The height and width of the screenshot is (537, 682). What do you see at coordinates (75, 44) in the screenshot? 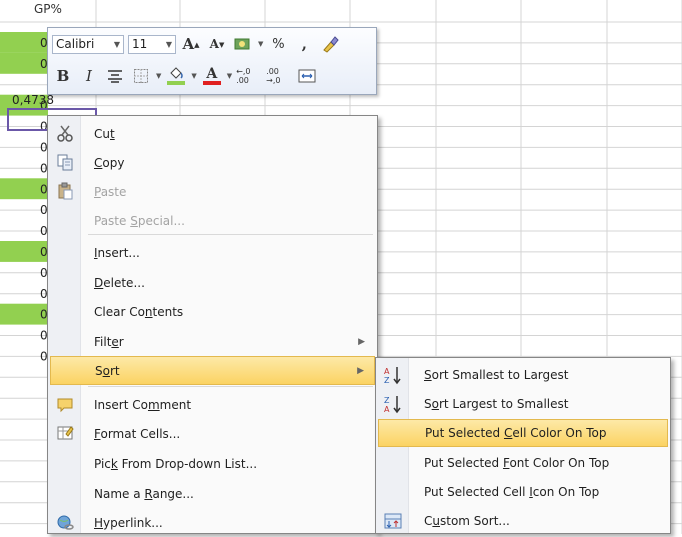
I see `font-name-value: Calibri` at bounding box center [75, 44].